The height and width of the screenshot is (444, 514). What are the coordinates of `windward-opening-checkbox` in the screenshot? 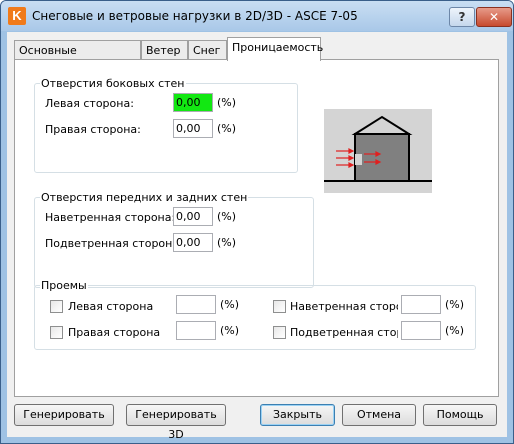 It's located at (279, 306).